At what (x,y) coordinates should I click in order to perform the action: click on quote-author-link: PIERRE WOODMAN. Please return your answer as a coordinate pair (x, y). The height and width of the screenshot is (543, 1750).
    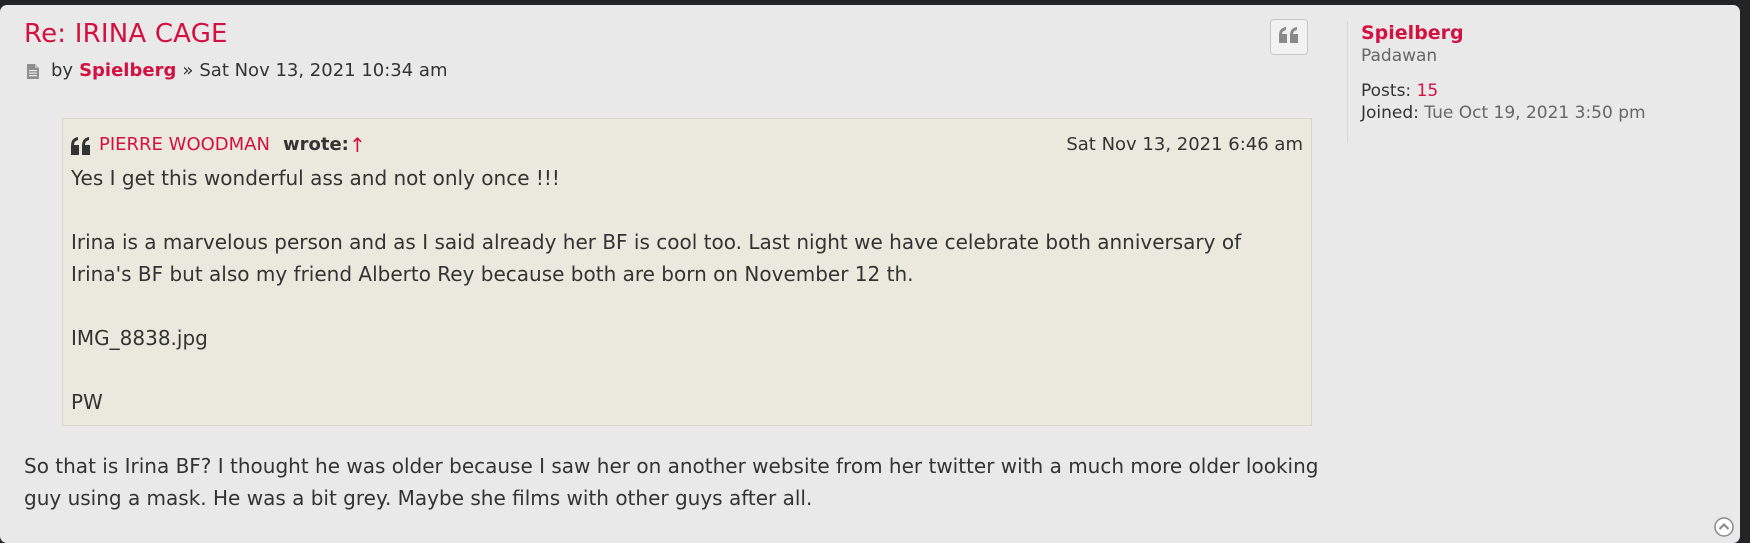
    Looking at the image, I should click on (184, 144).